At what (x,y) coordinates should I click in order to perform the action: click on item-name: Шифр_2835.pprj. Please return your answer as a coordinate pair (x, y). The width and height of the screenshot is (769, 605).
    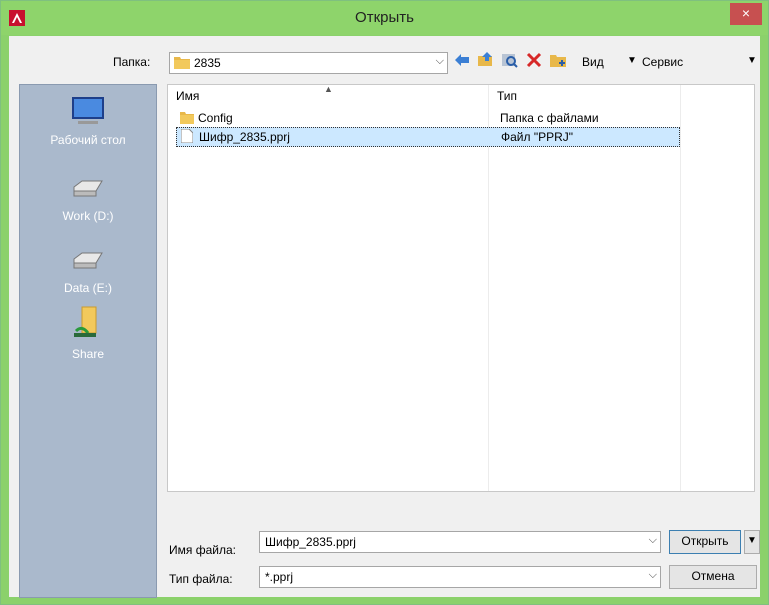
    Looking at the image, I should click on (244, 137).